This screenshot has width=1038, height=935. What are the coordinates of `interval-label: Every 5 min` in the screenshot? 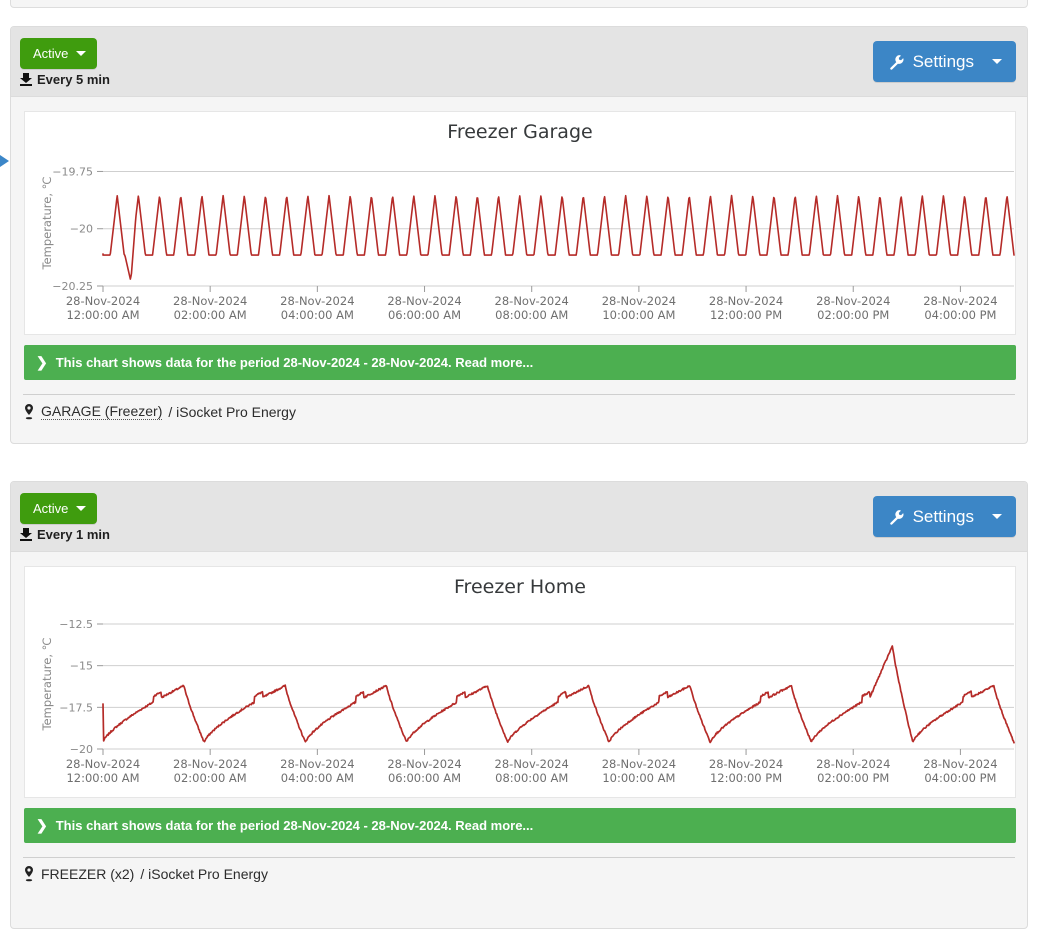 It's located at (73, 79).